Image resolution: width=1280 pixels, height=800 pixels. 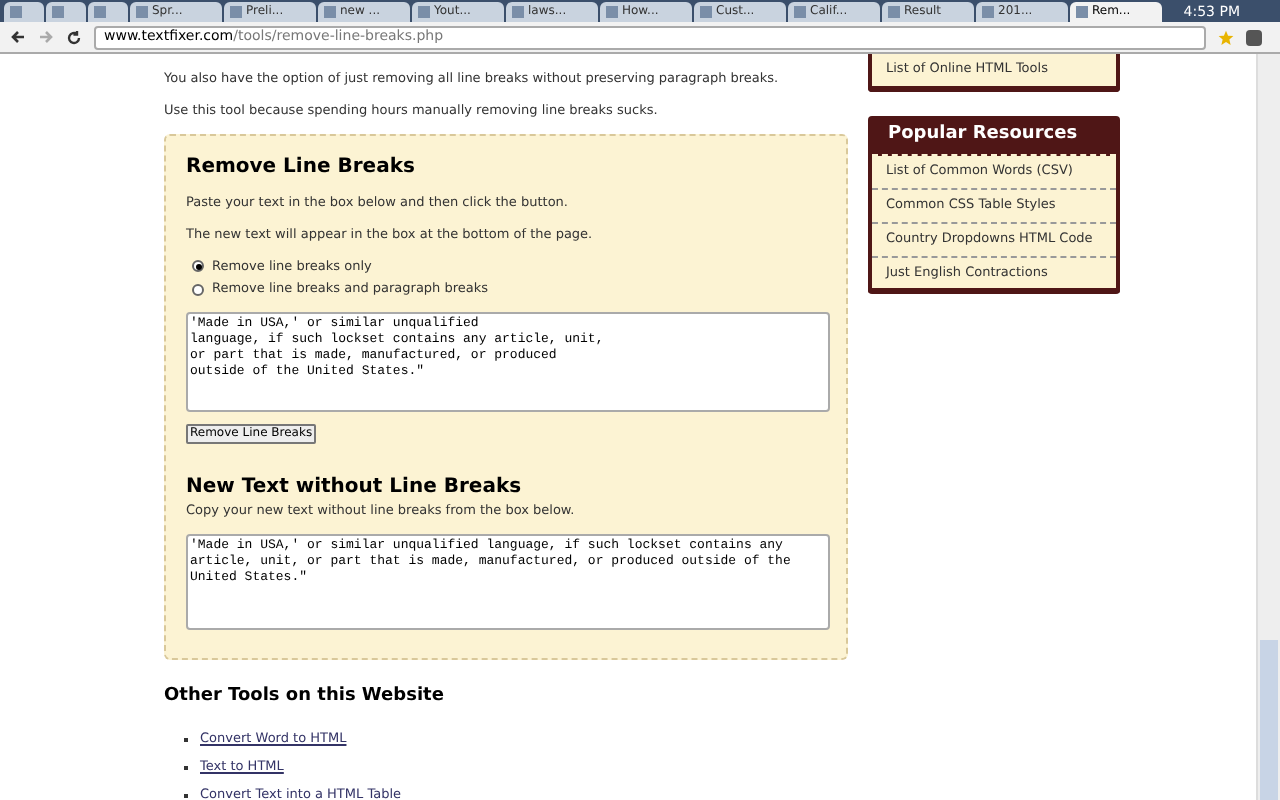 I want to click on section-heading: New Text without Line Breaks, so click(x=355, y=488).